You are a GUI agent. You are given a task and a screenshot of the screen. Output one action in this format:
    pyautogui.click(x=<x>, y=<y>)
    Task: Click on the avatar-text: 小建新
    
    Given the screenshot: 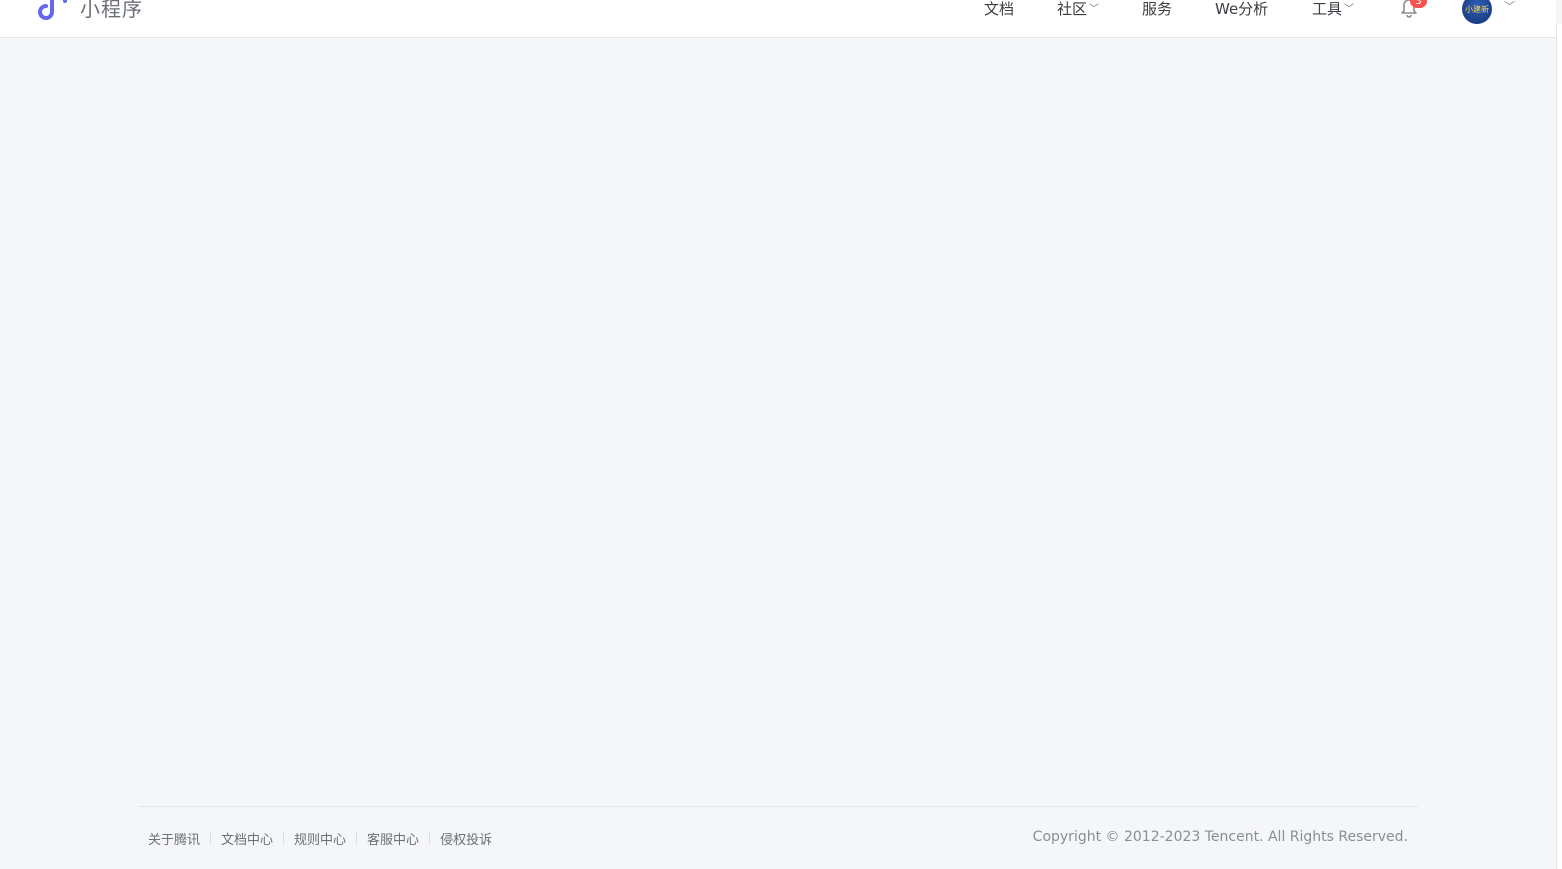 What is the action you would take?
    pyautogui.click(x=1477, y=9)
    